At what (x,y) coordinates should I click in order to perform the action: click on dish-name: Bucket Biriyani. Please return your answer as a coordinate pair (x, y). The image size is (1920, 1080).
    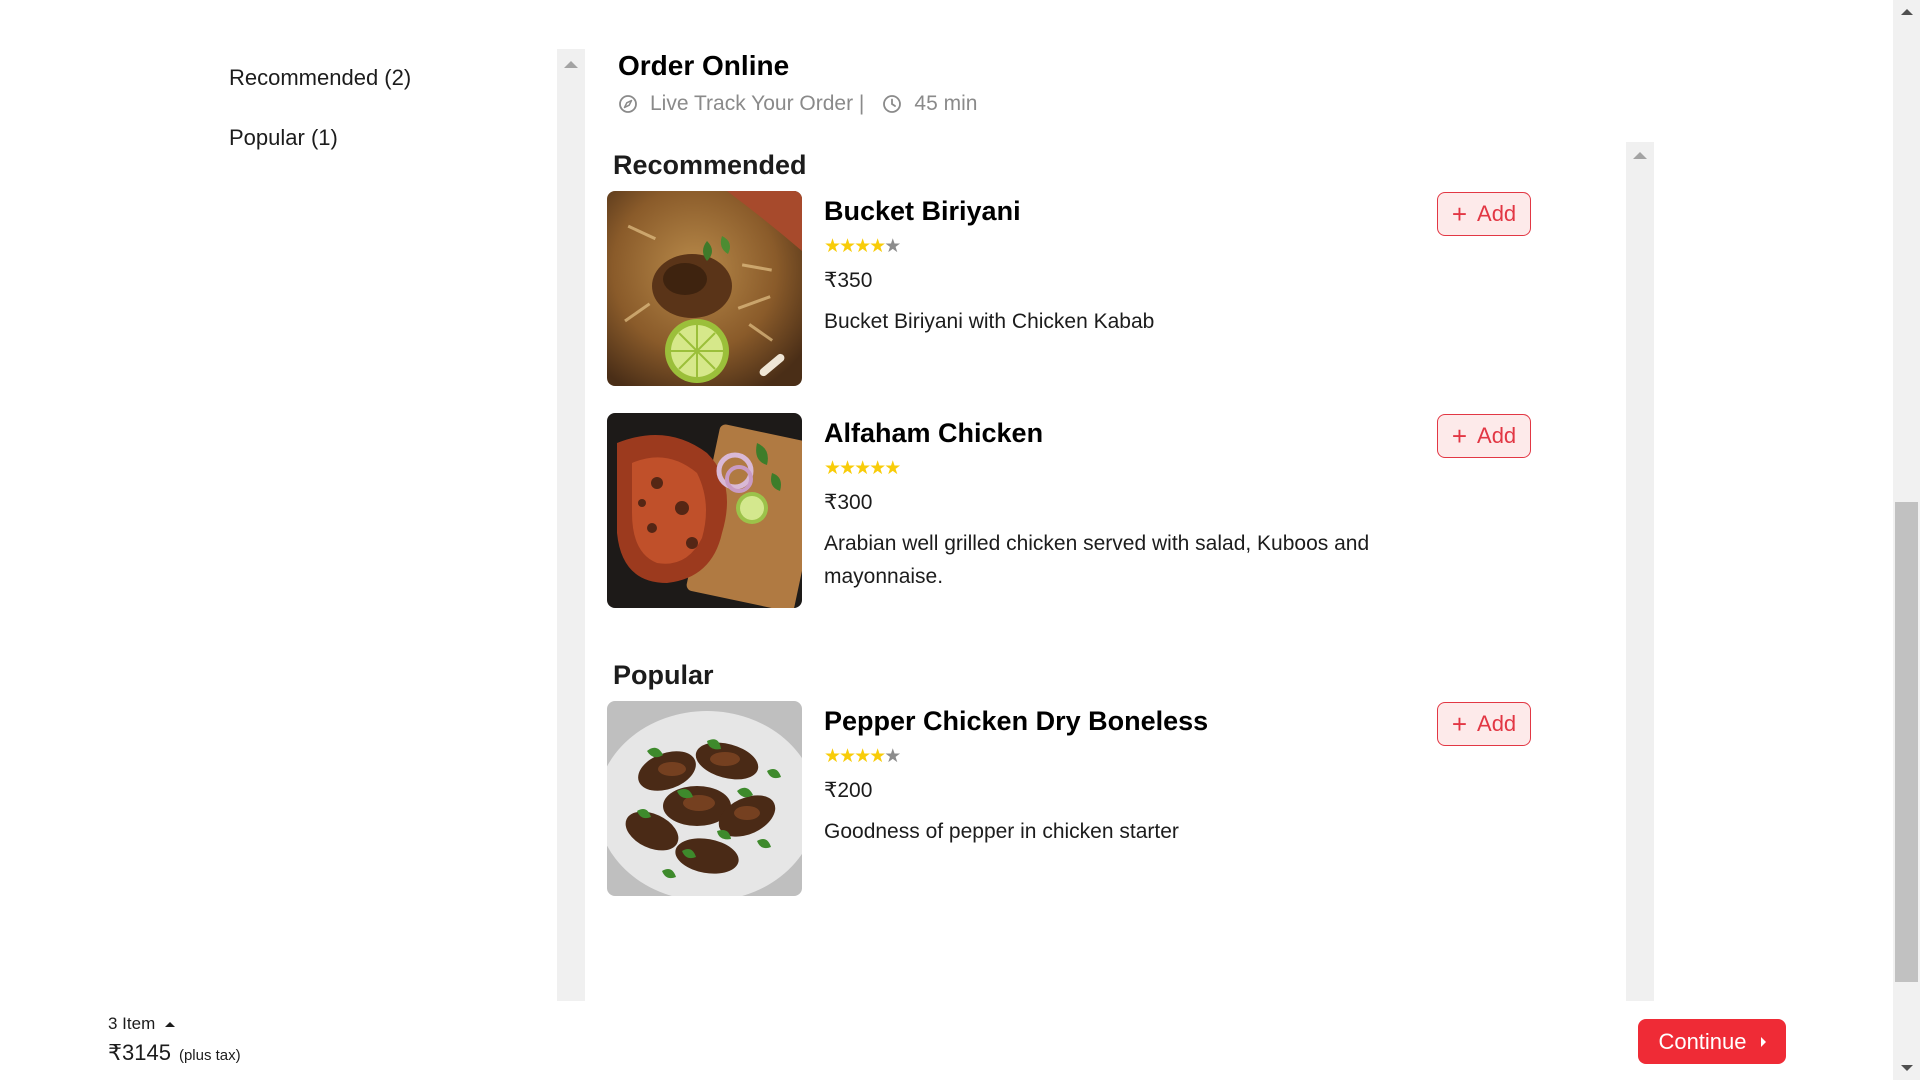
    Looking at the image, I should click on (922, 211).